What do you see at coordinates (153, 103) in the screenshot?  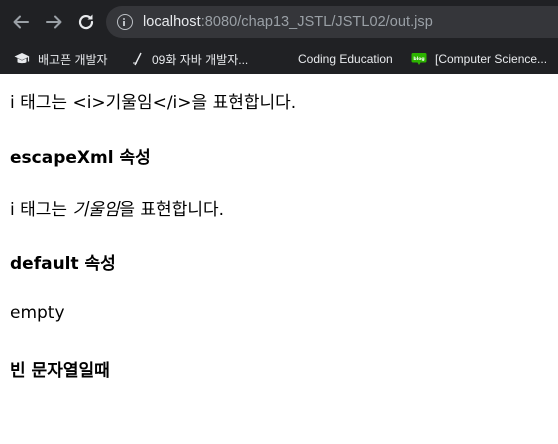 I see `escaped-output-line: i 태그는 <i>기울임</i>을 표현합니다.` at bounding box center [153, 103].